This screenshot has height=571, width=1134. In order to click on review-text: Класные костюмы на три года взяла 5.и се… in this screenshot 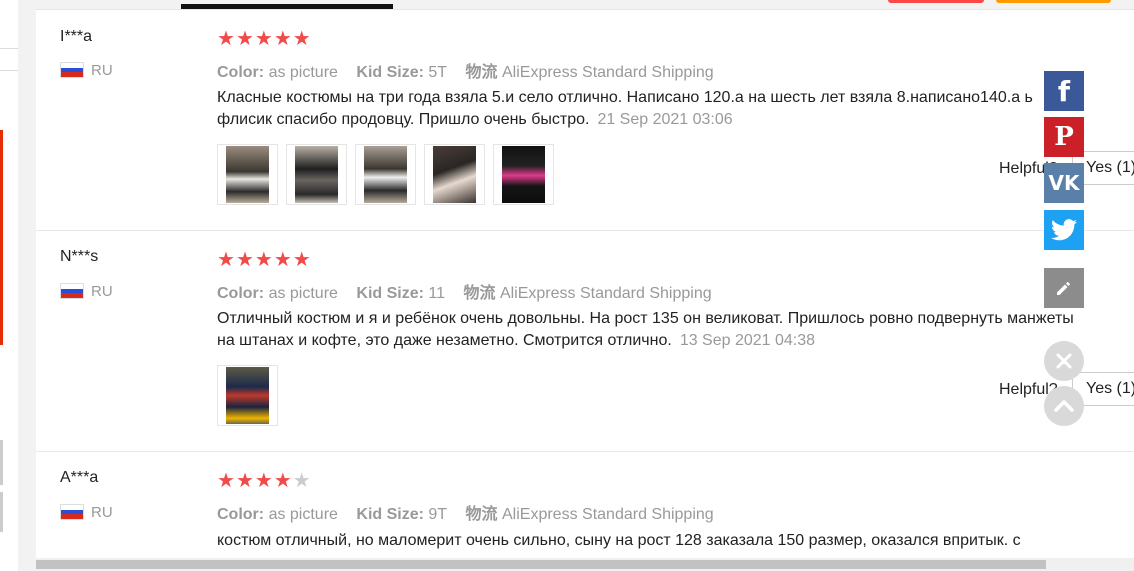, I will do `click(652, 109)`.